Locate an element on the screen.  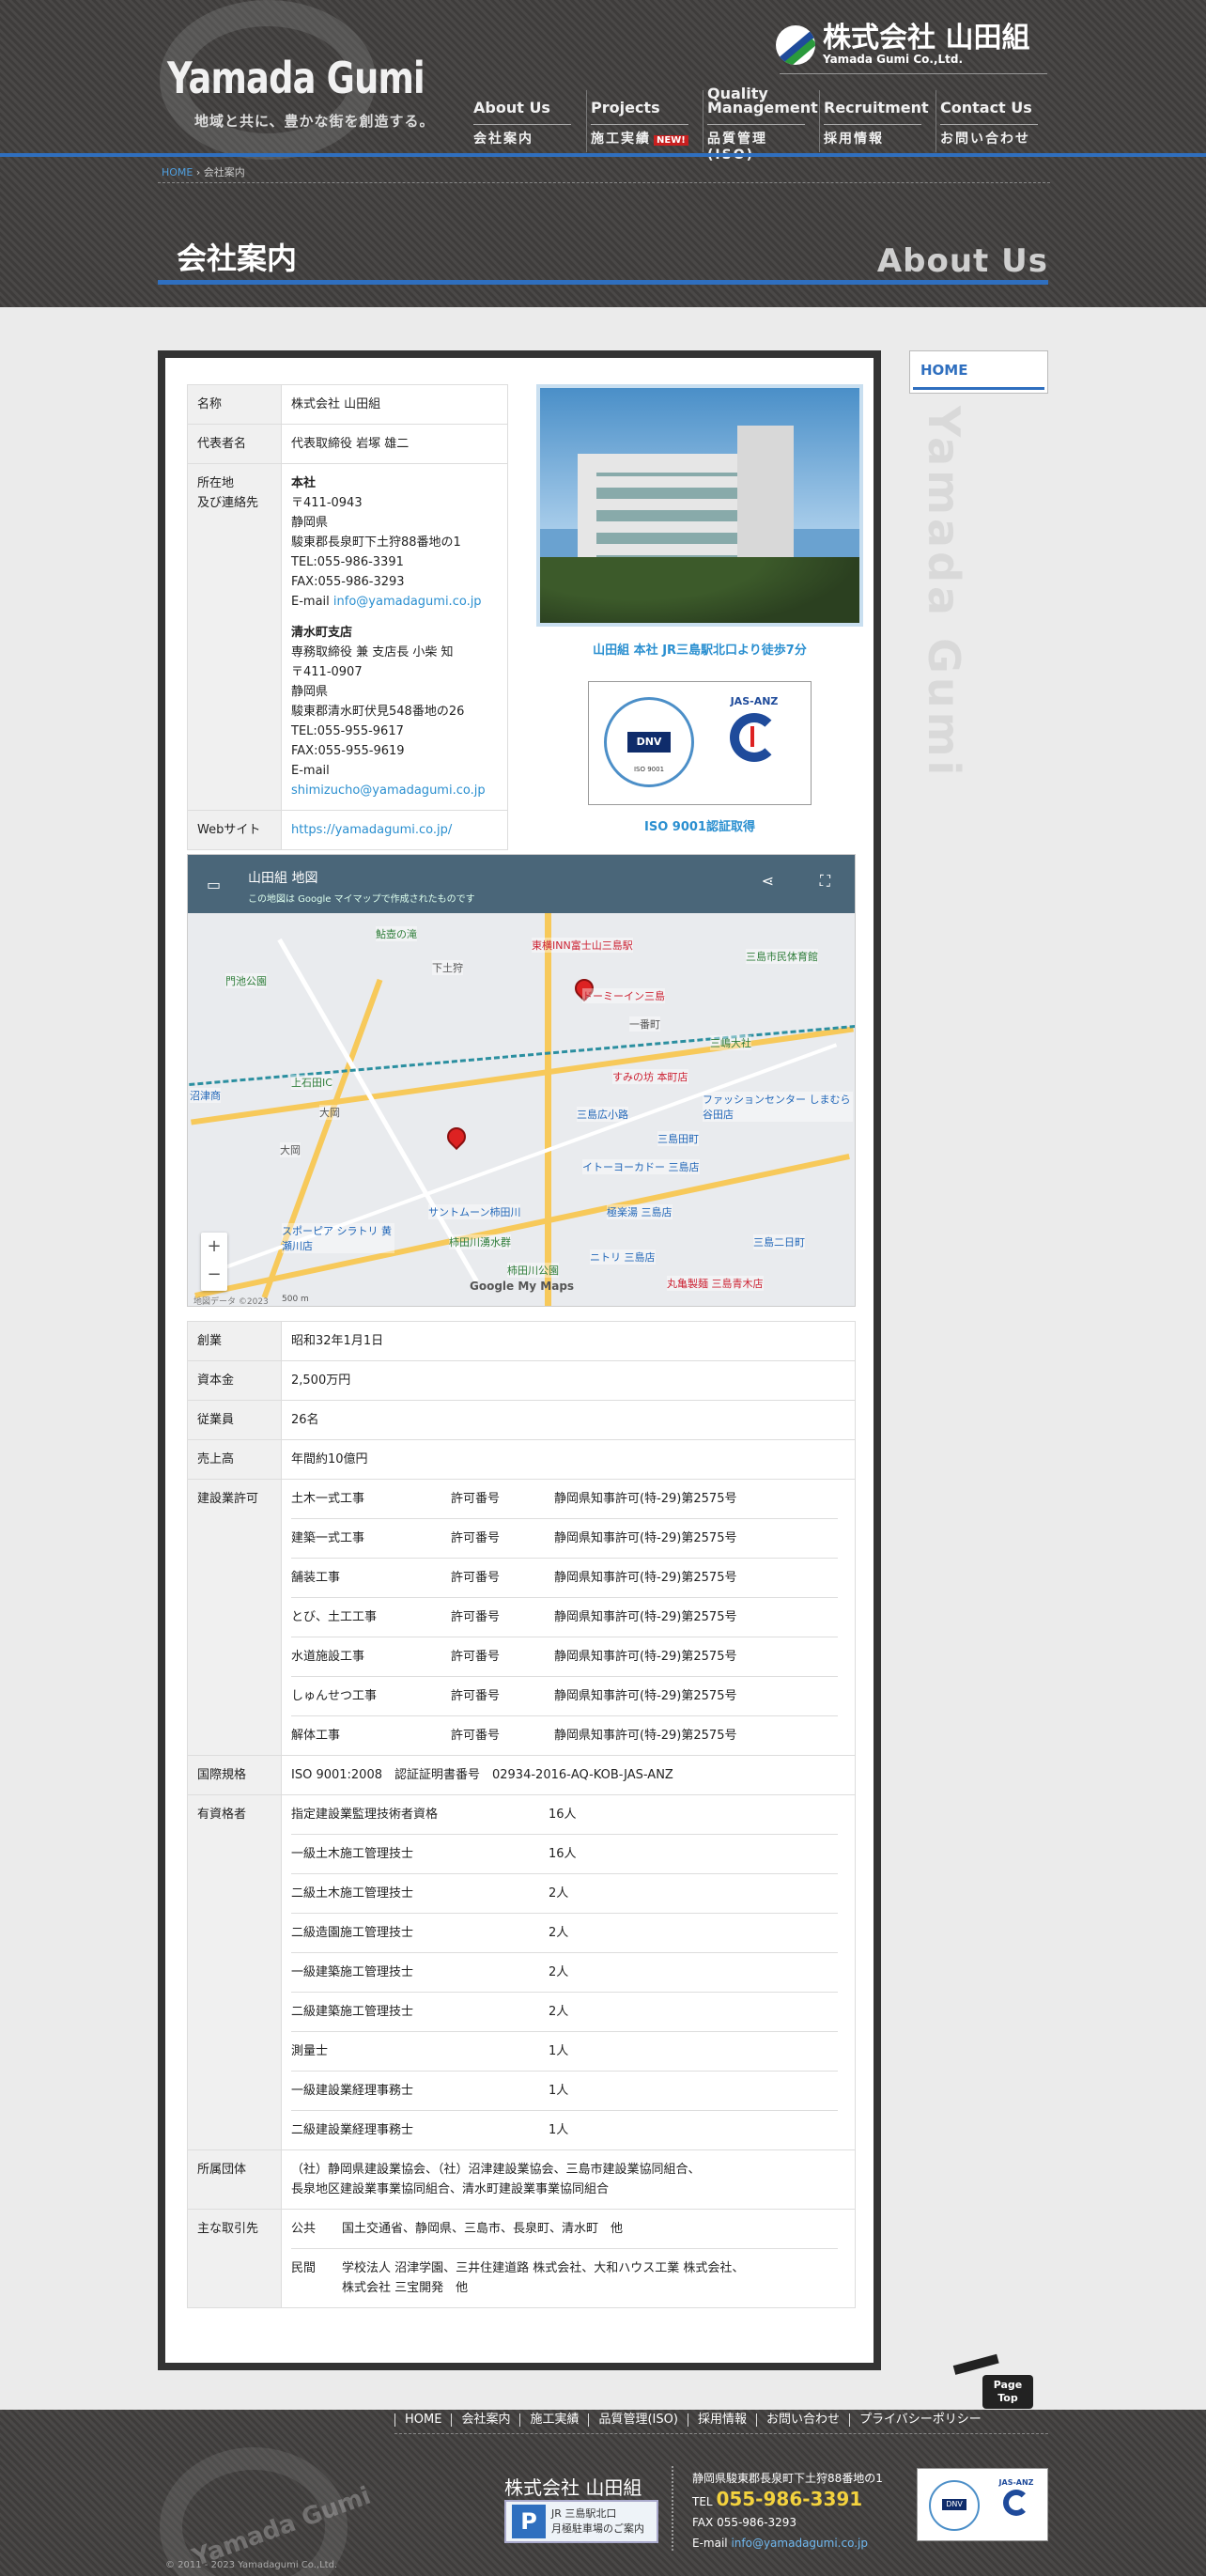
header-rule is located at coordinates (913, 73).